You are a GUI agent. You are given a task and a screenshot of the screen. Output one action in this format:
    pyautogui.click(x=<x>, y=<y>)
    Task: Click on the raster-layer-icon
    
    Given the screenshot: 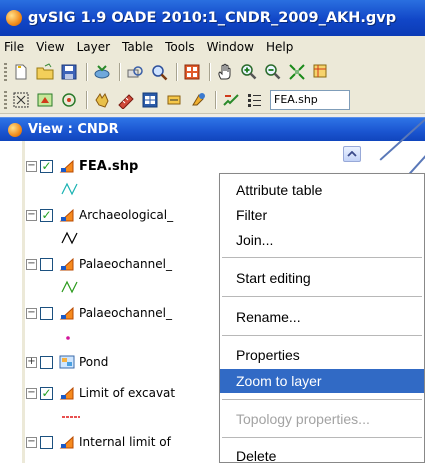 What is the action you would take?
    pyautogui.click(x=67, y=362)
    